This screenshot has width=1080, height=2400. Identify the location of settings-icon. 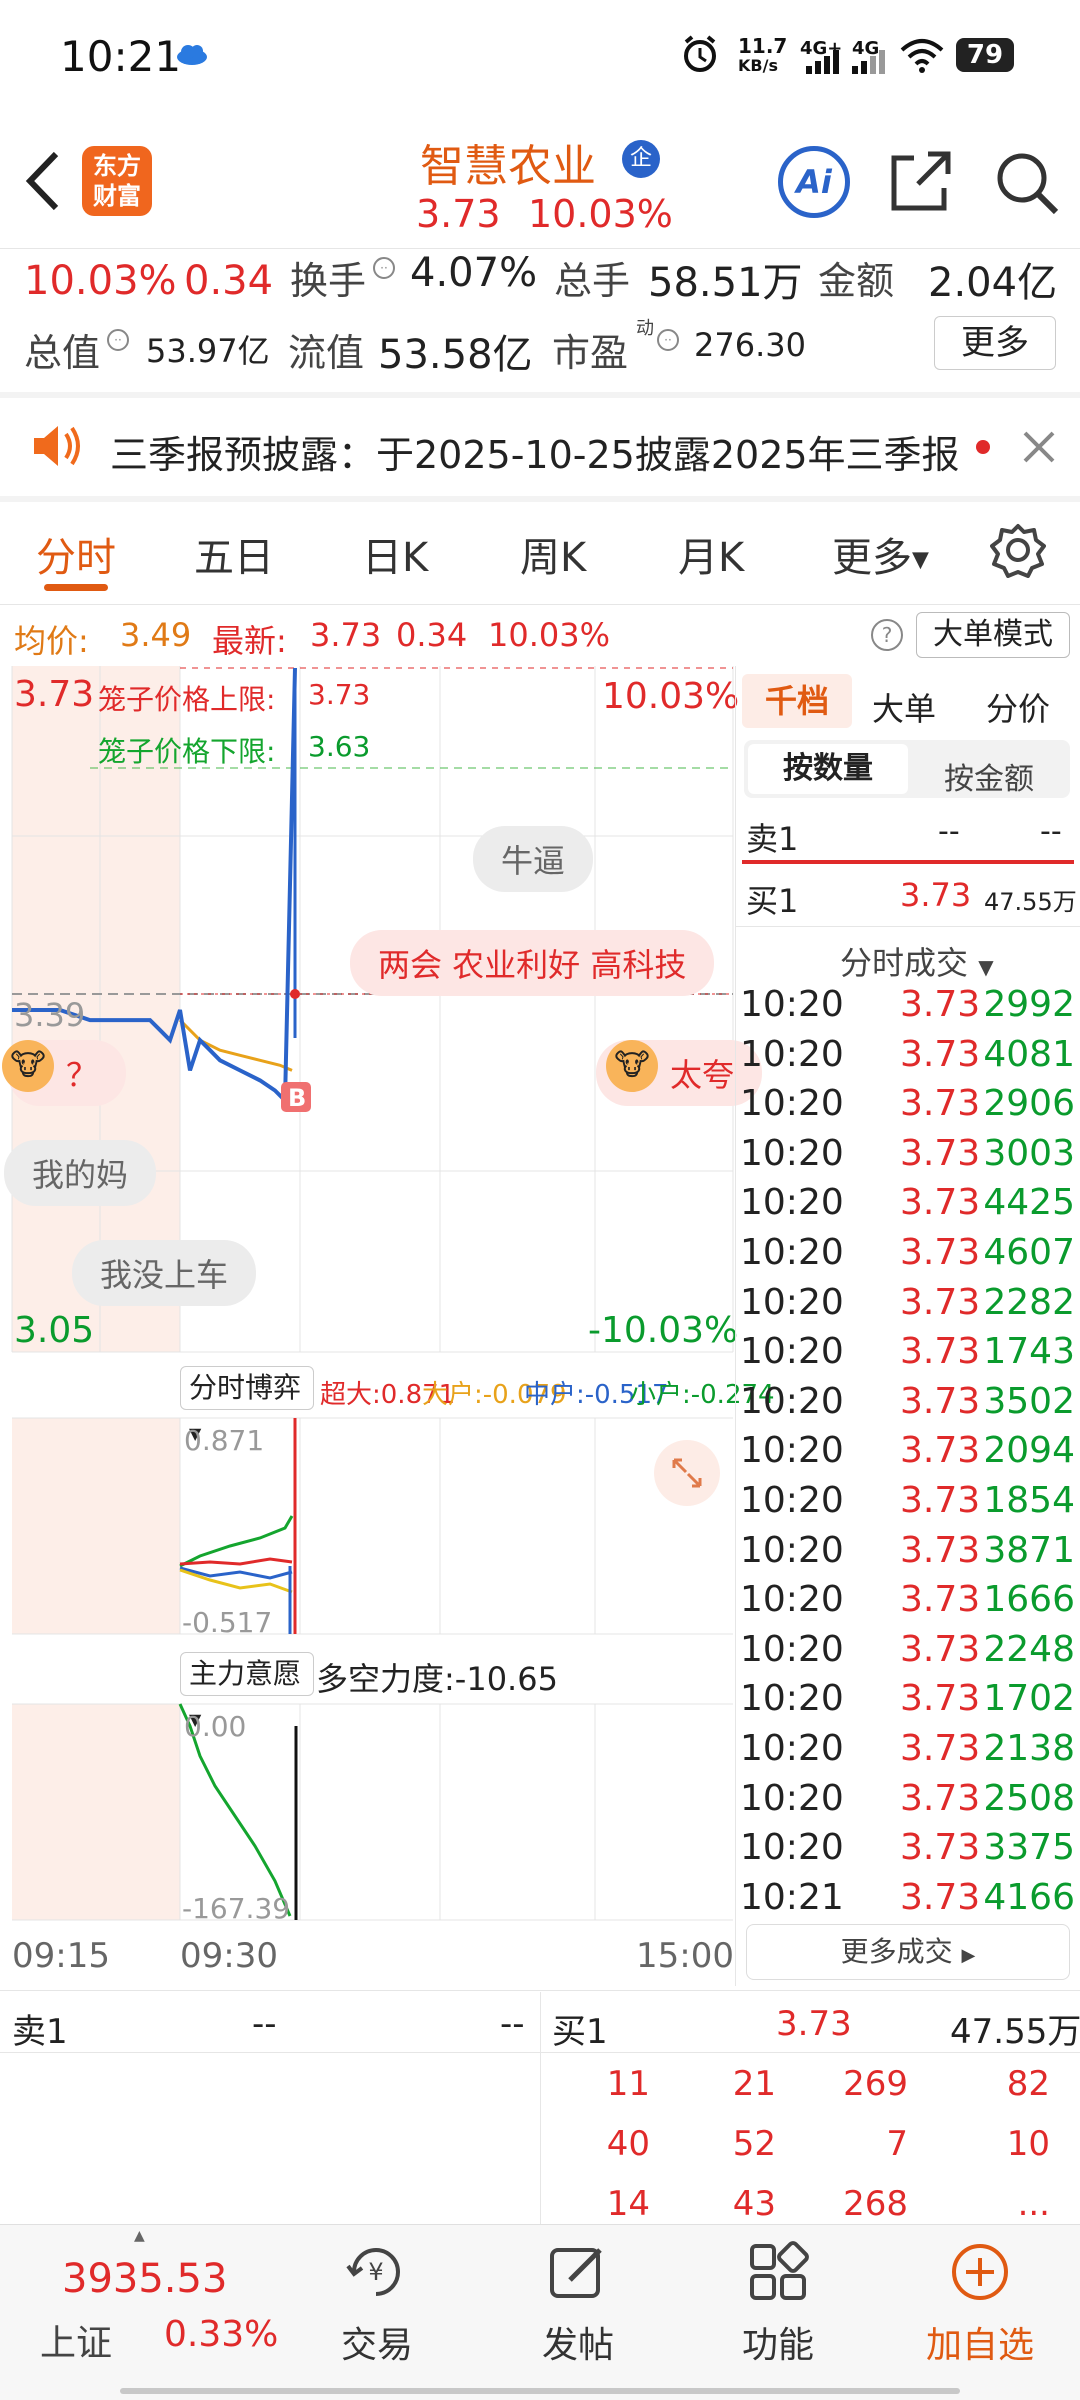
(1018, 550).